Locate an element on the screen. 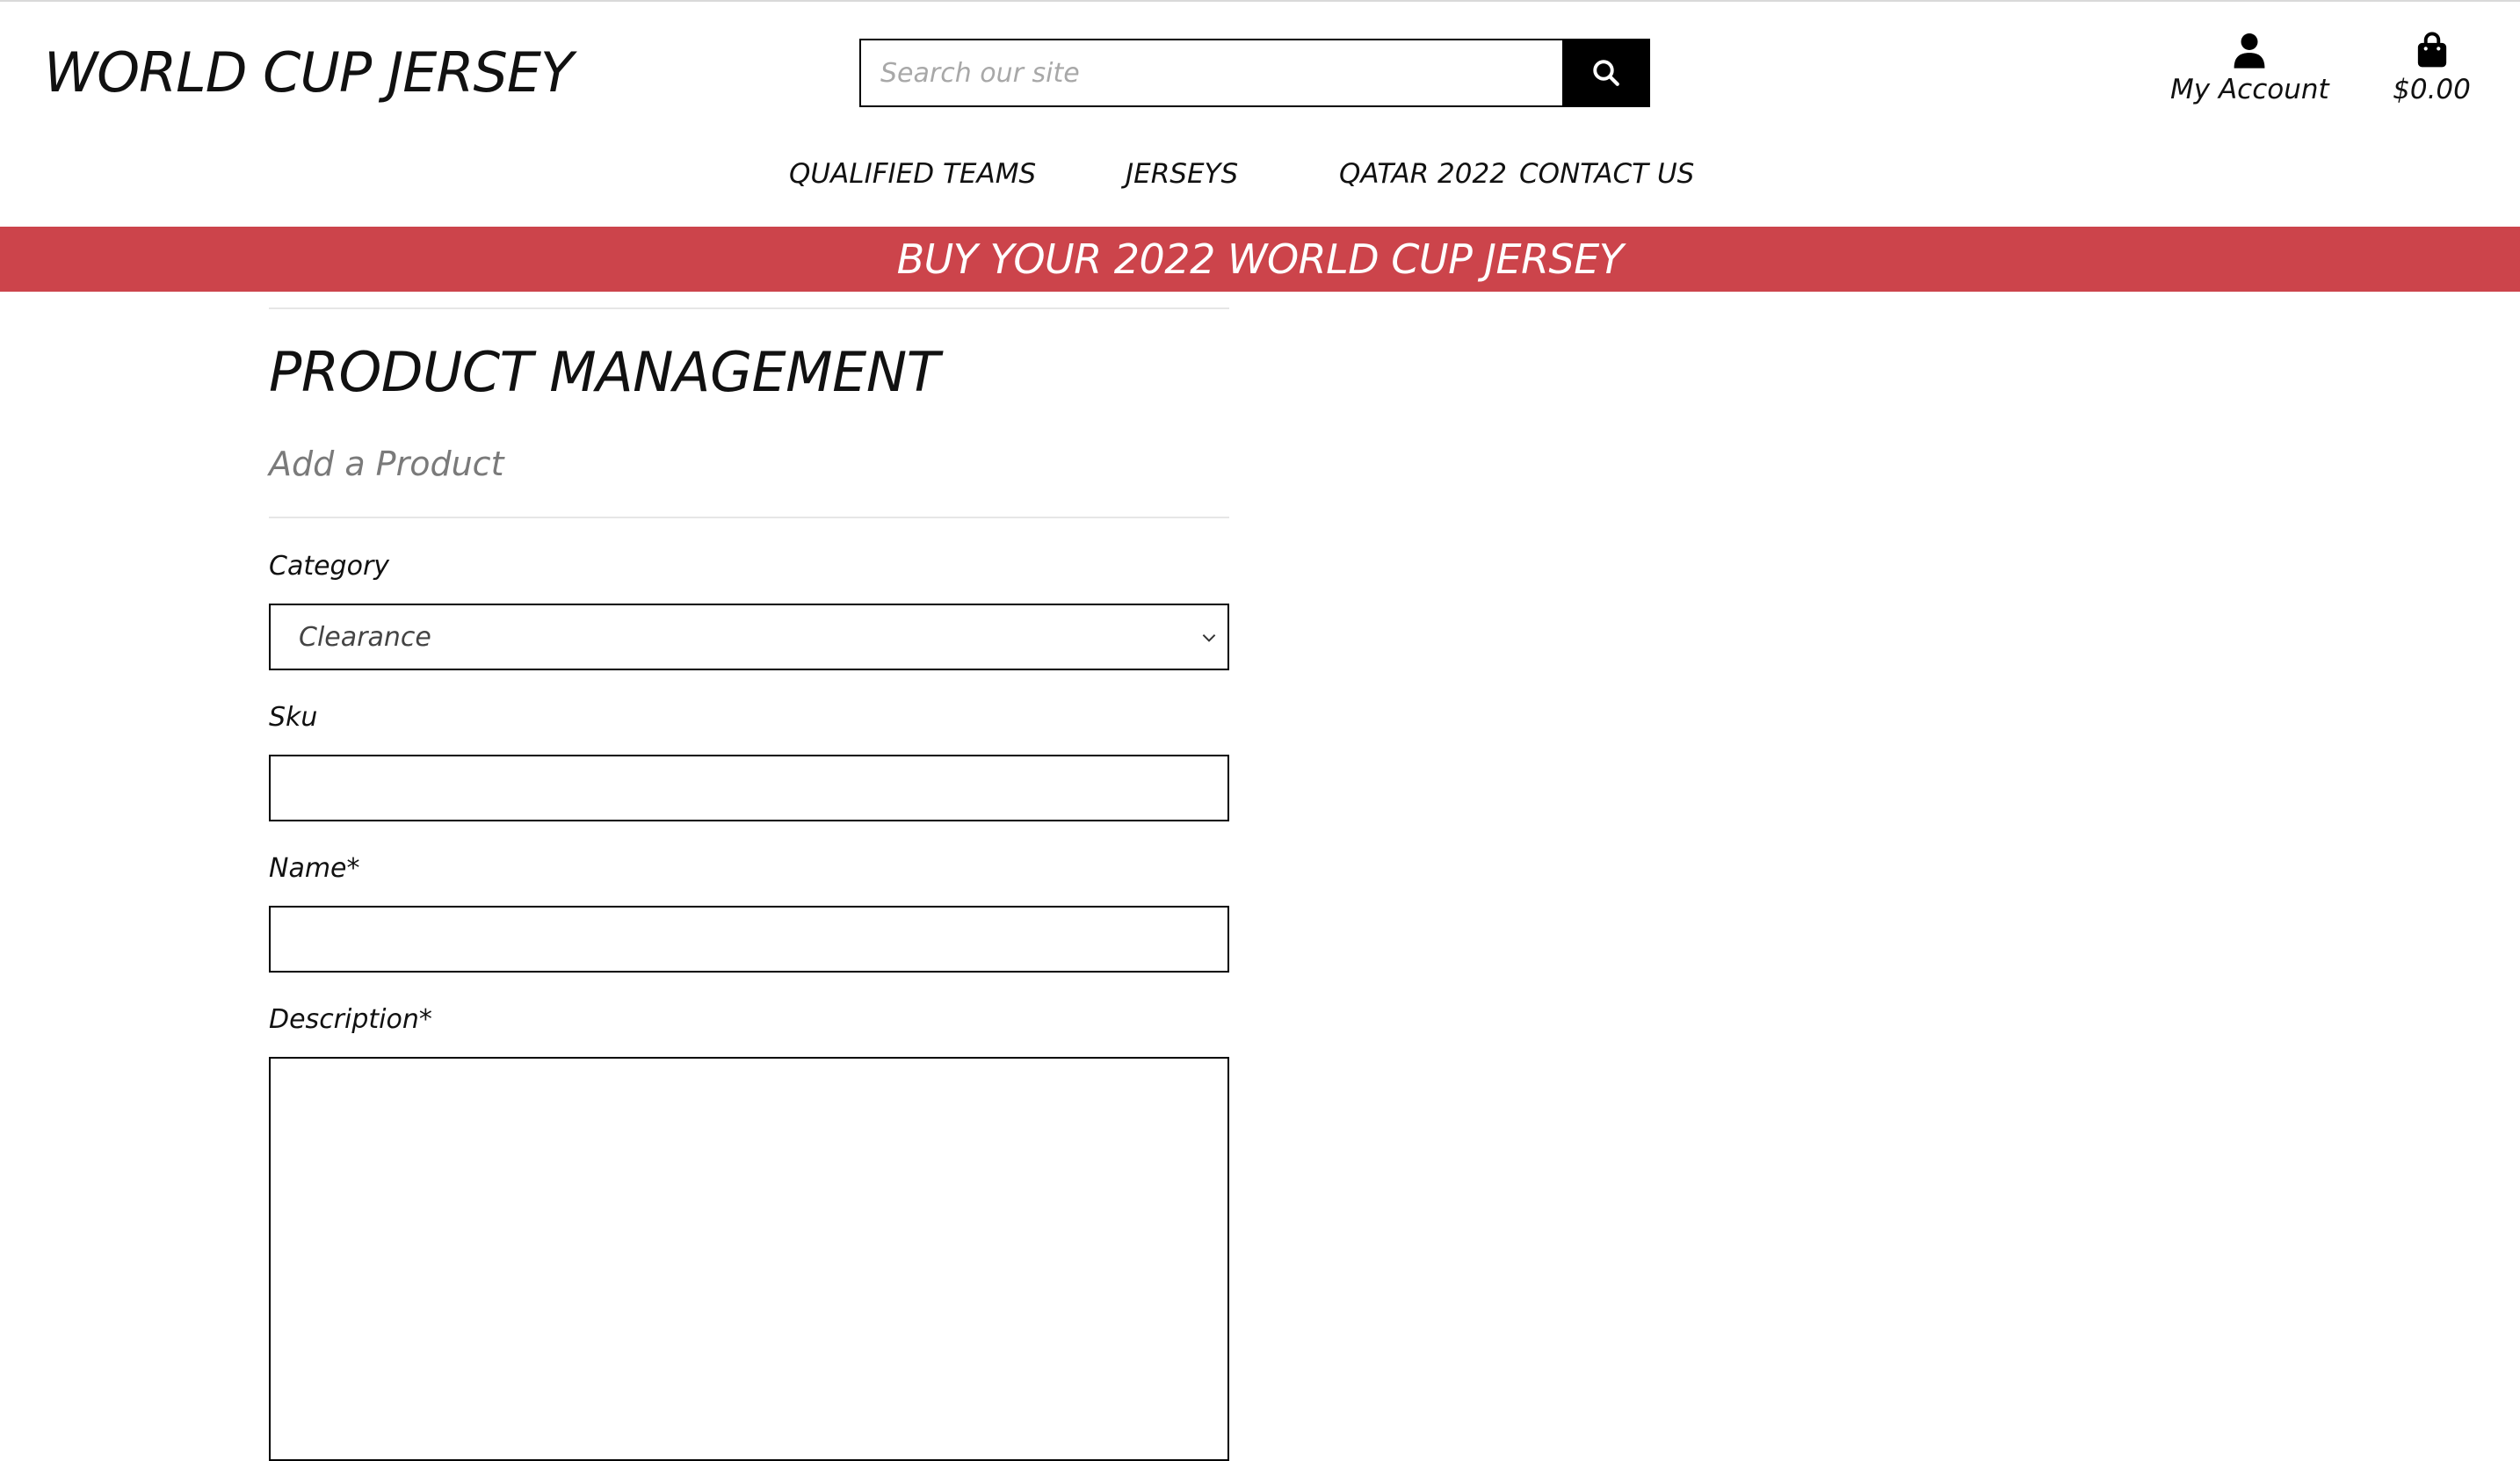 The height and width of the screenshot is (1461, 2520). shopping-bag-icon is located at coordinates (2431, 50).